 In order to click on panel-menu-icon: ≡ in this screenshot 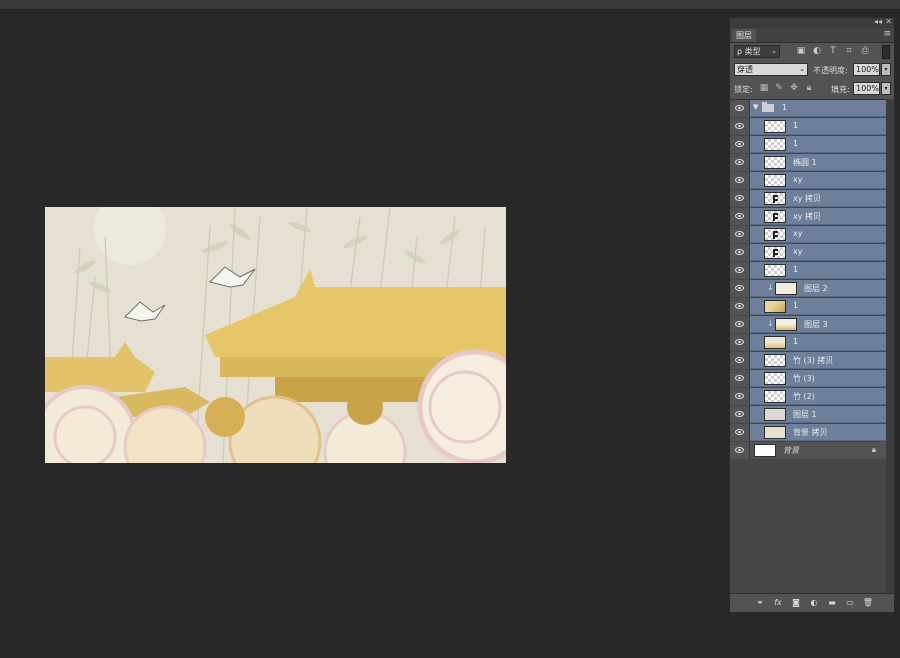, I will do `click(887, 34)`.